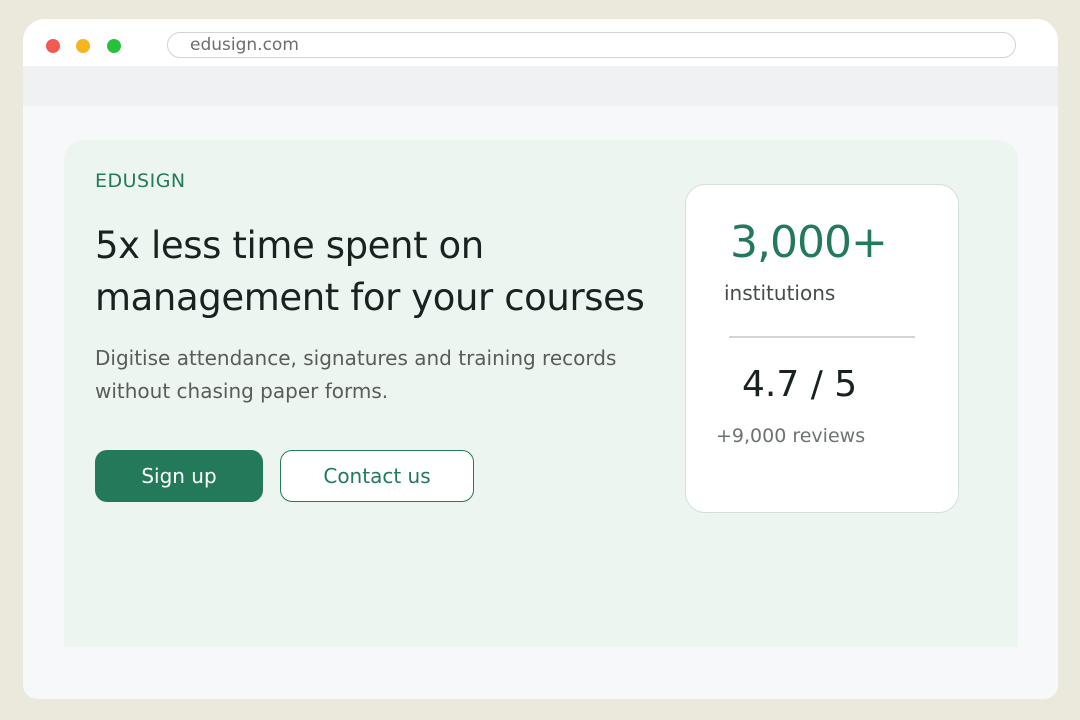 The height and width of the screenshot is (720, 1080). What do you see at coordinates (244, 45) in the screenshot?
I see `address-bar-url: edusign.com` at bounding box center [244, 45].